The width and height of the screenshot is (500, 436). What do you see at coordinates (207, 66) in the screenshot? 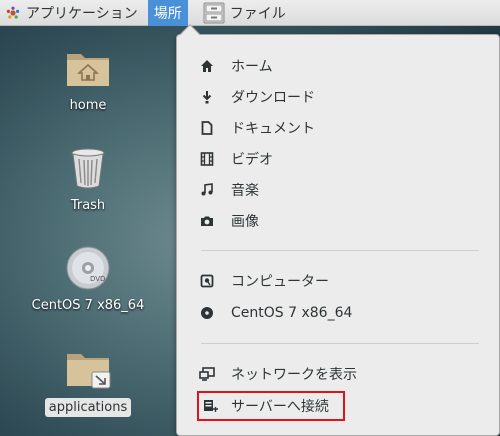
I see `home-icon` at bounding box center [207, 66].